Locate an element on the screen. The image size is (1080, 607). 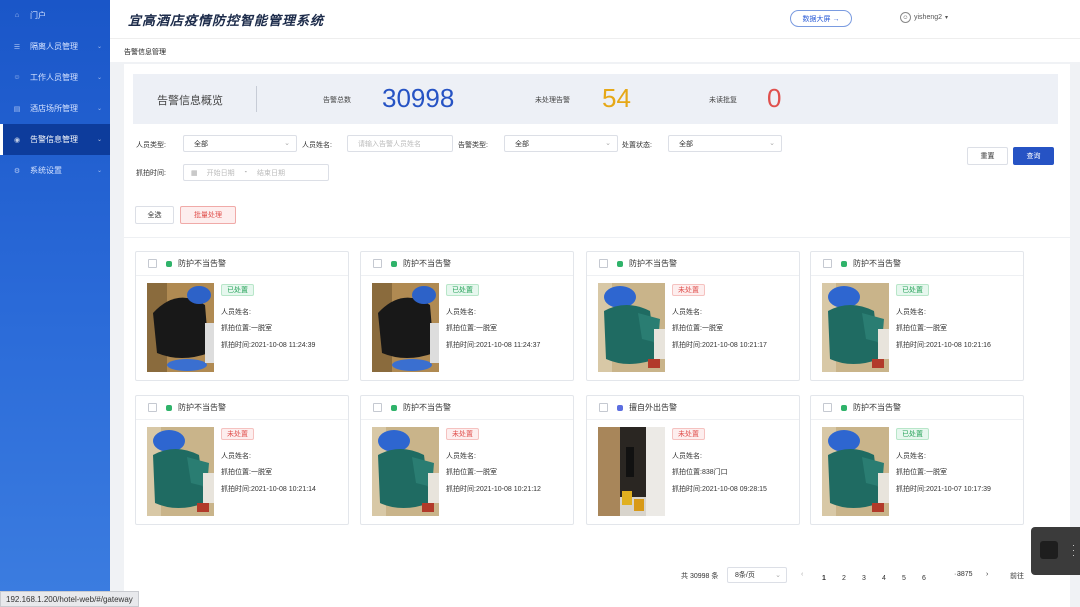
page-3: 3 is located at coordinates (864, 578).